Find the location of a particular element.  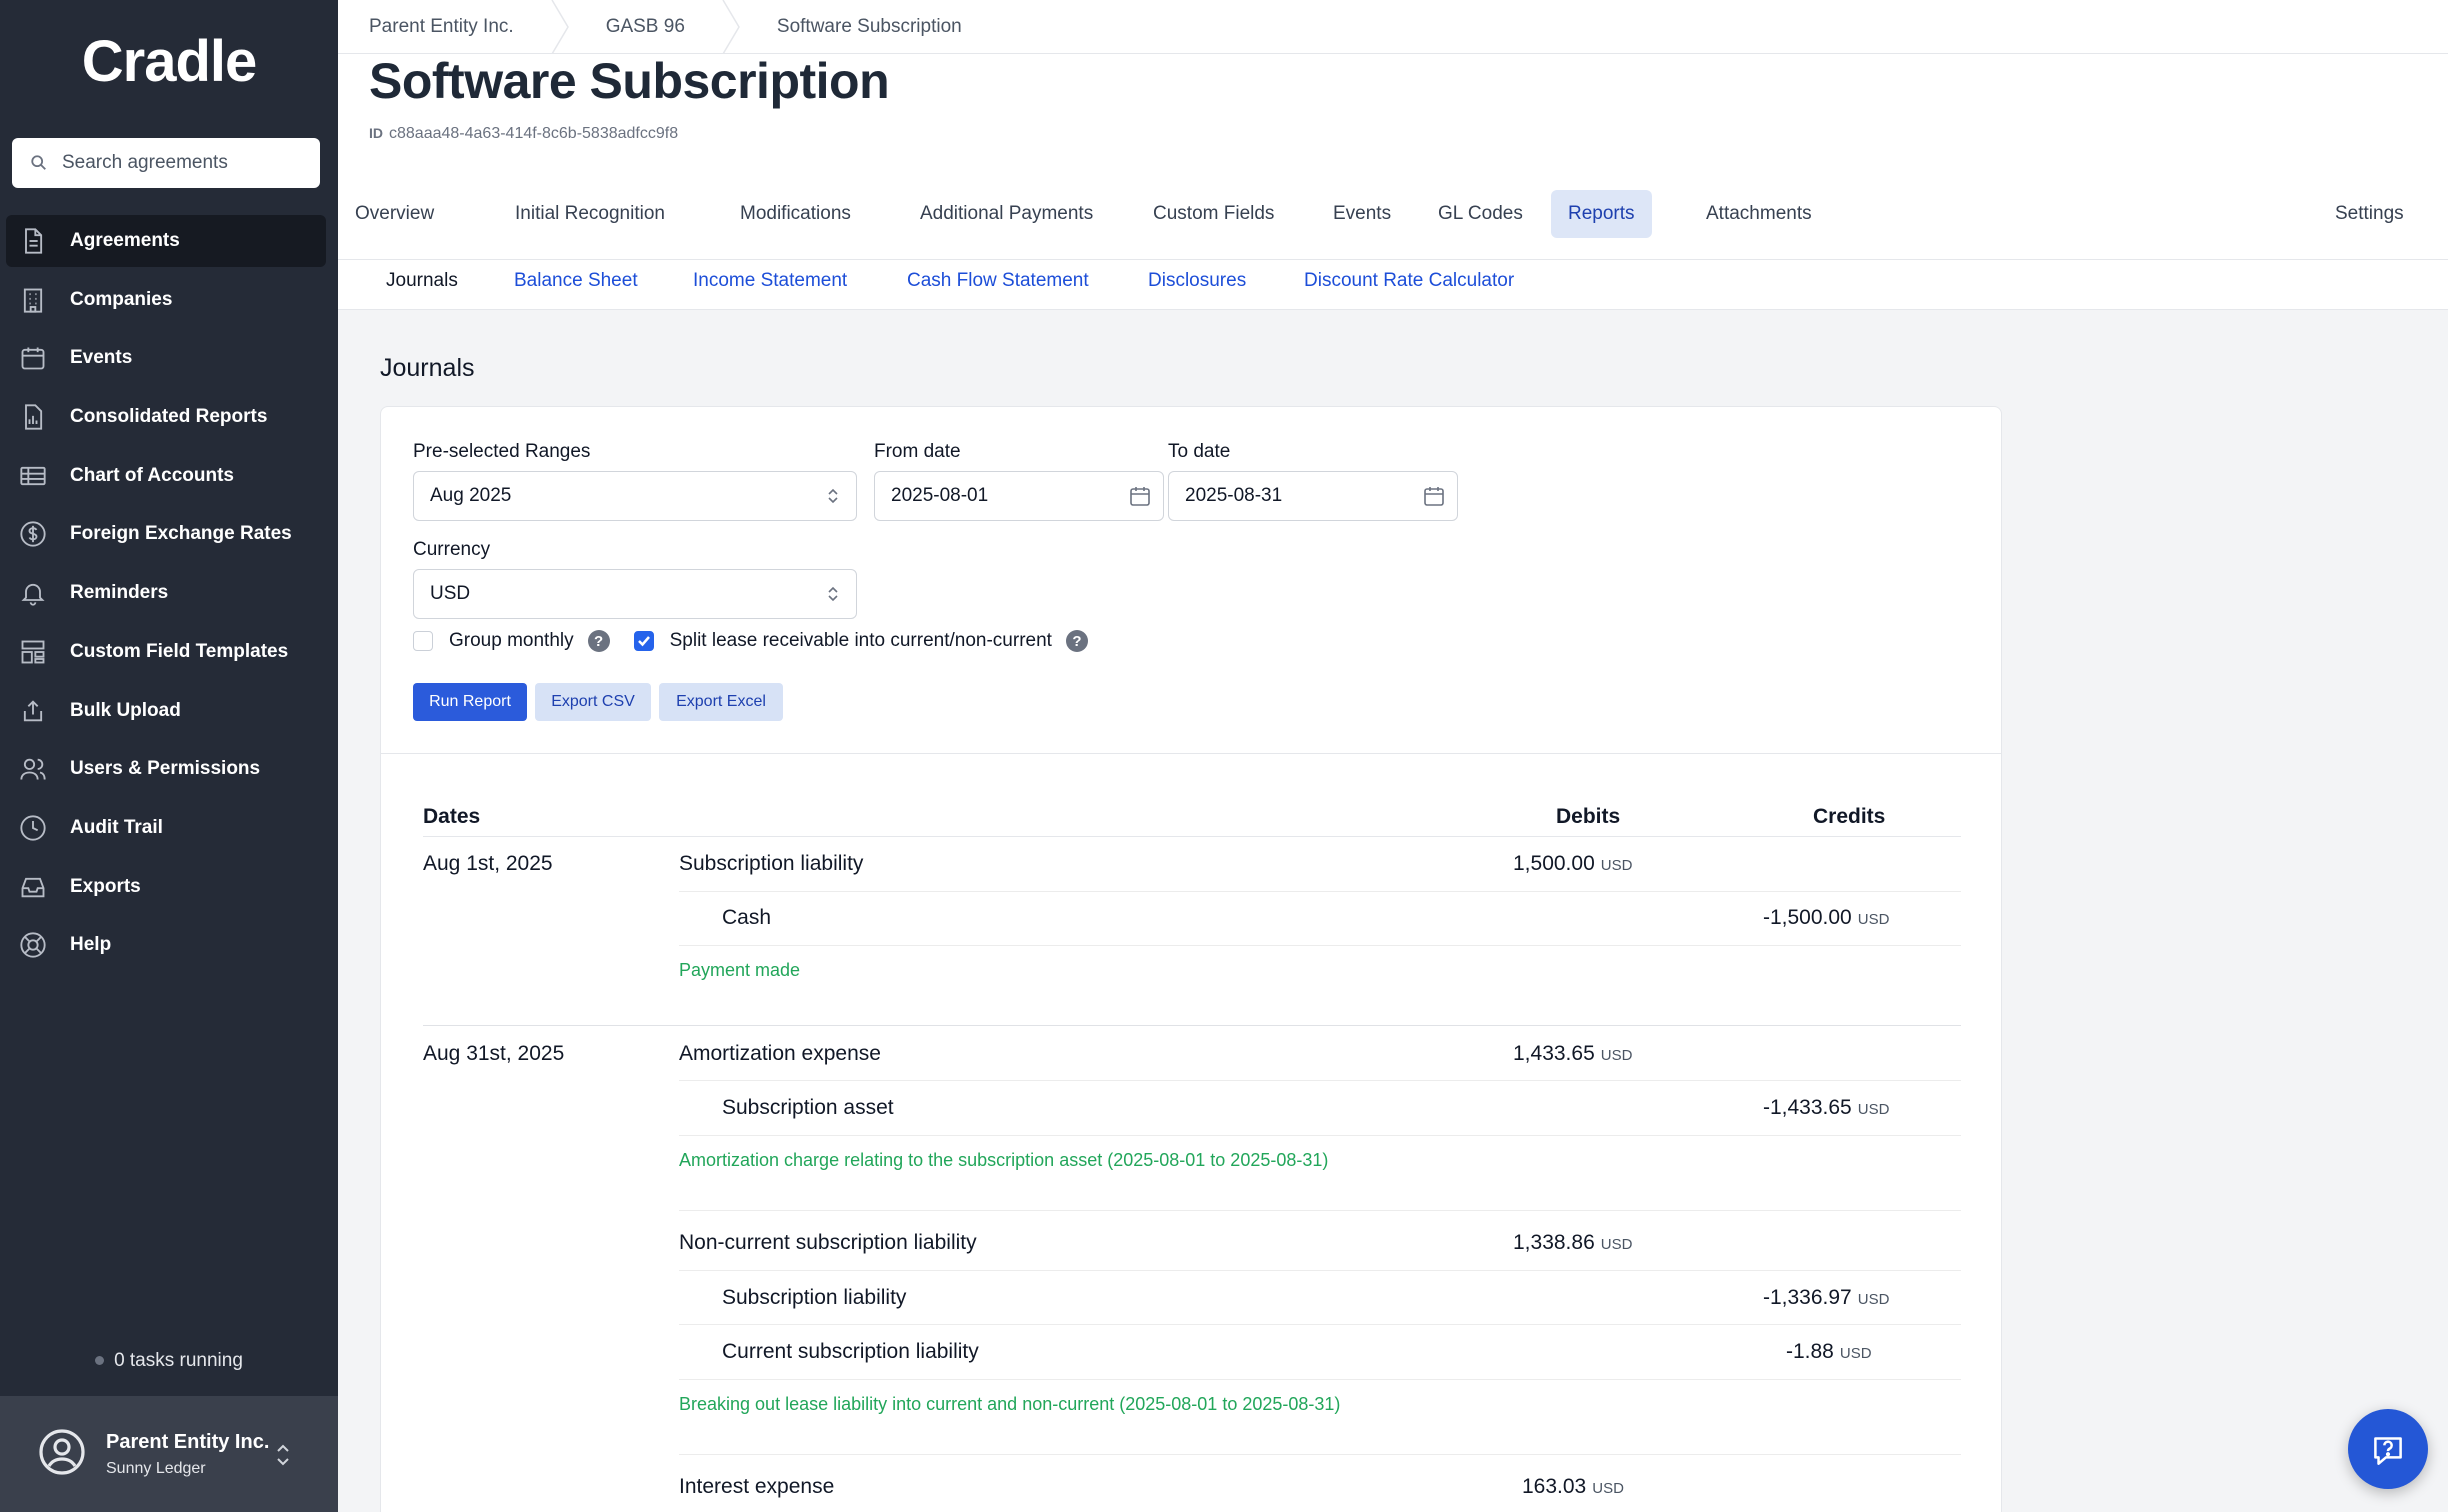

page-id: ID c88aaa48-4a63-414f-8c6b-5838adfcc9f8 is located at coordinates (523, 134).